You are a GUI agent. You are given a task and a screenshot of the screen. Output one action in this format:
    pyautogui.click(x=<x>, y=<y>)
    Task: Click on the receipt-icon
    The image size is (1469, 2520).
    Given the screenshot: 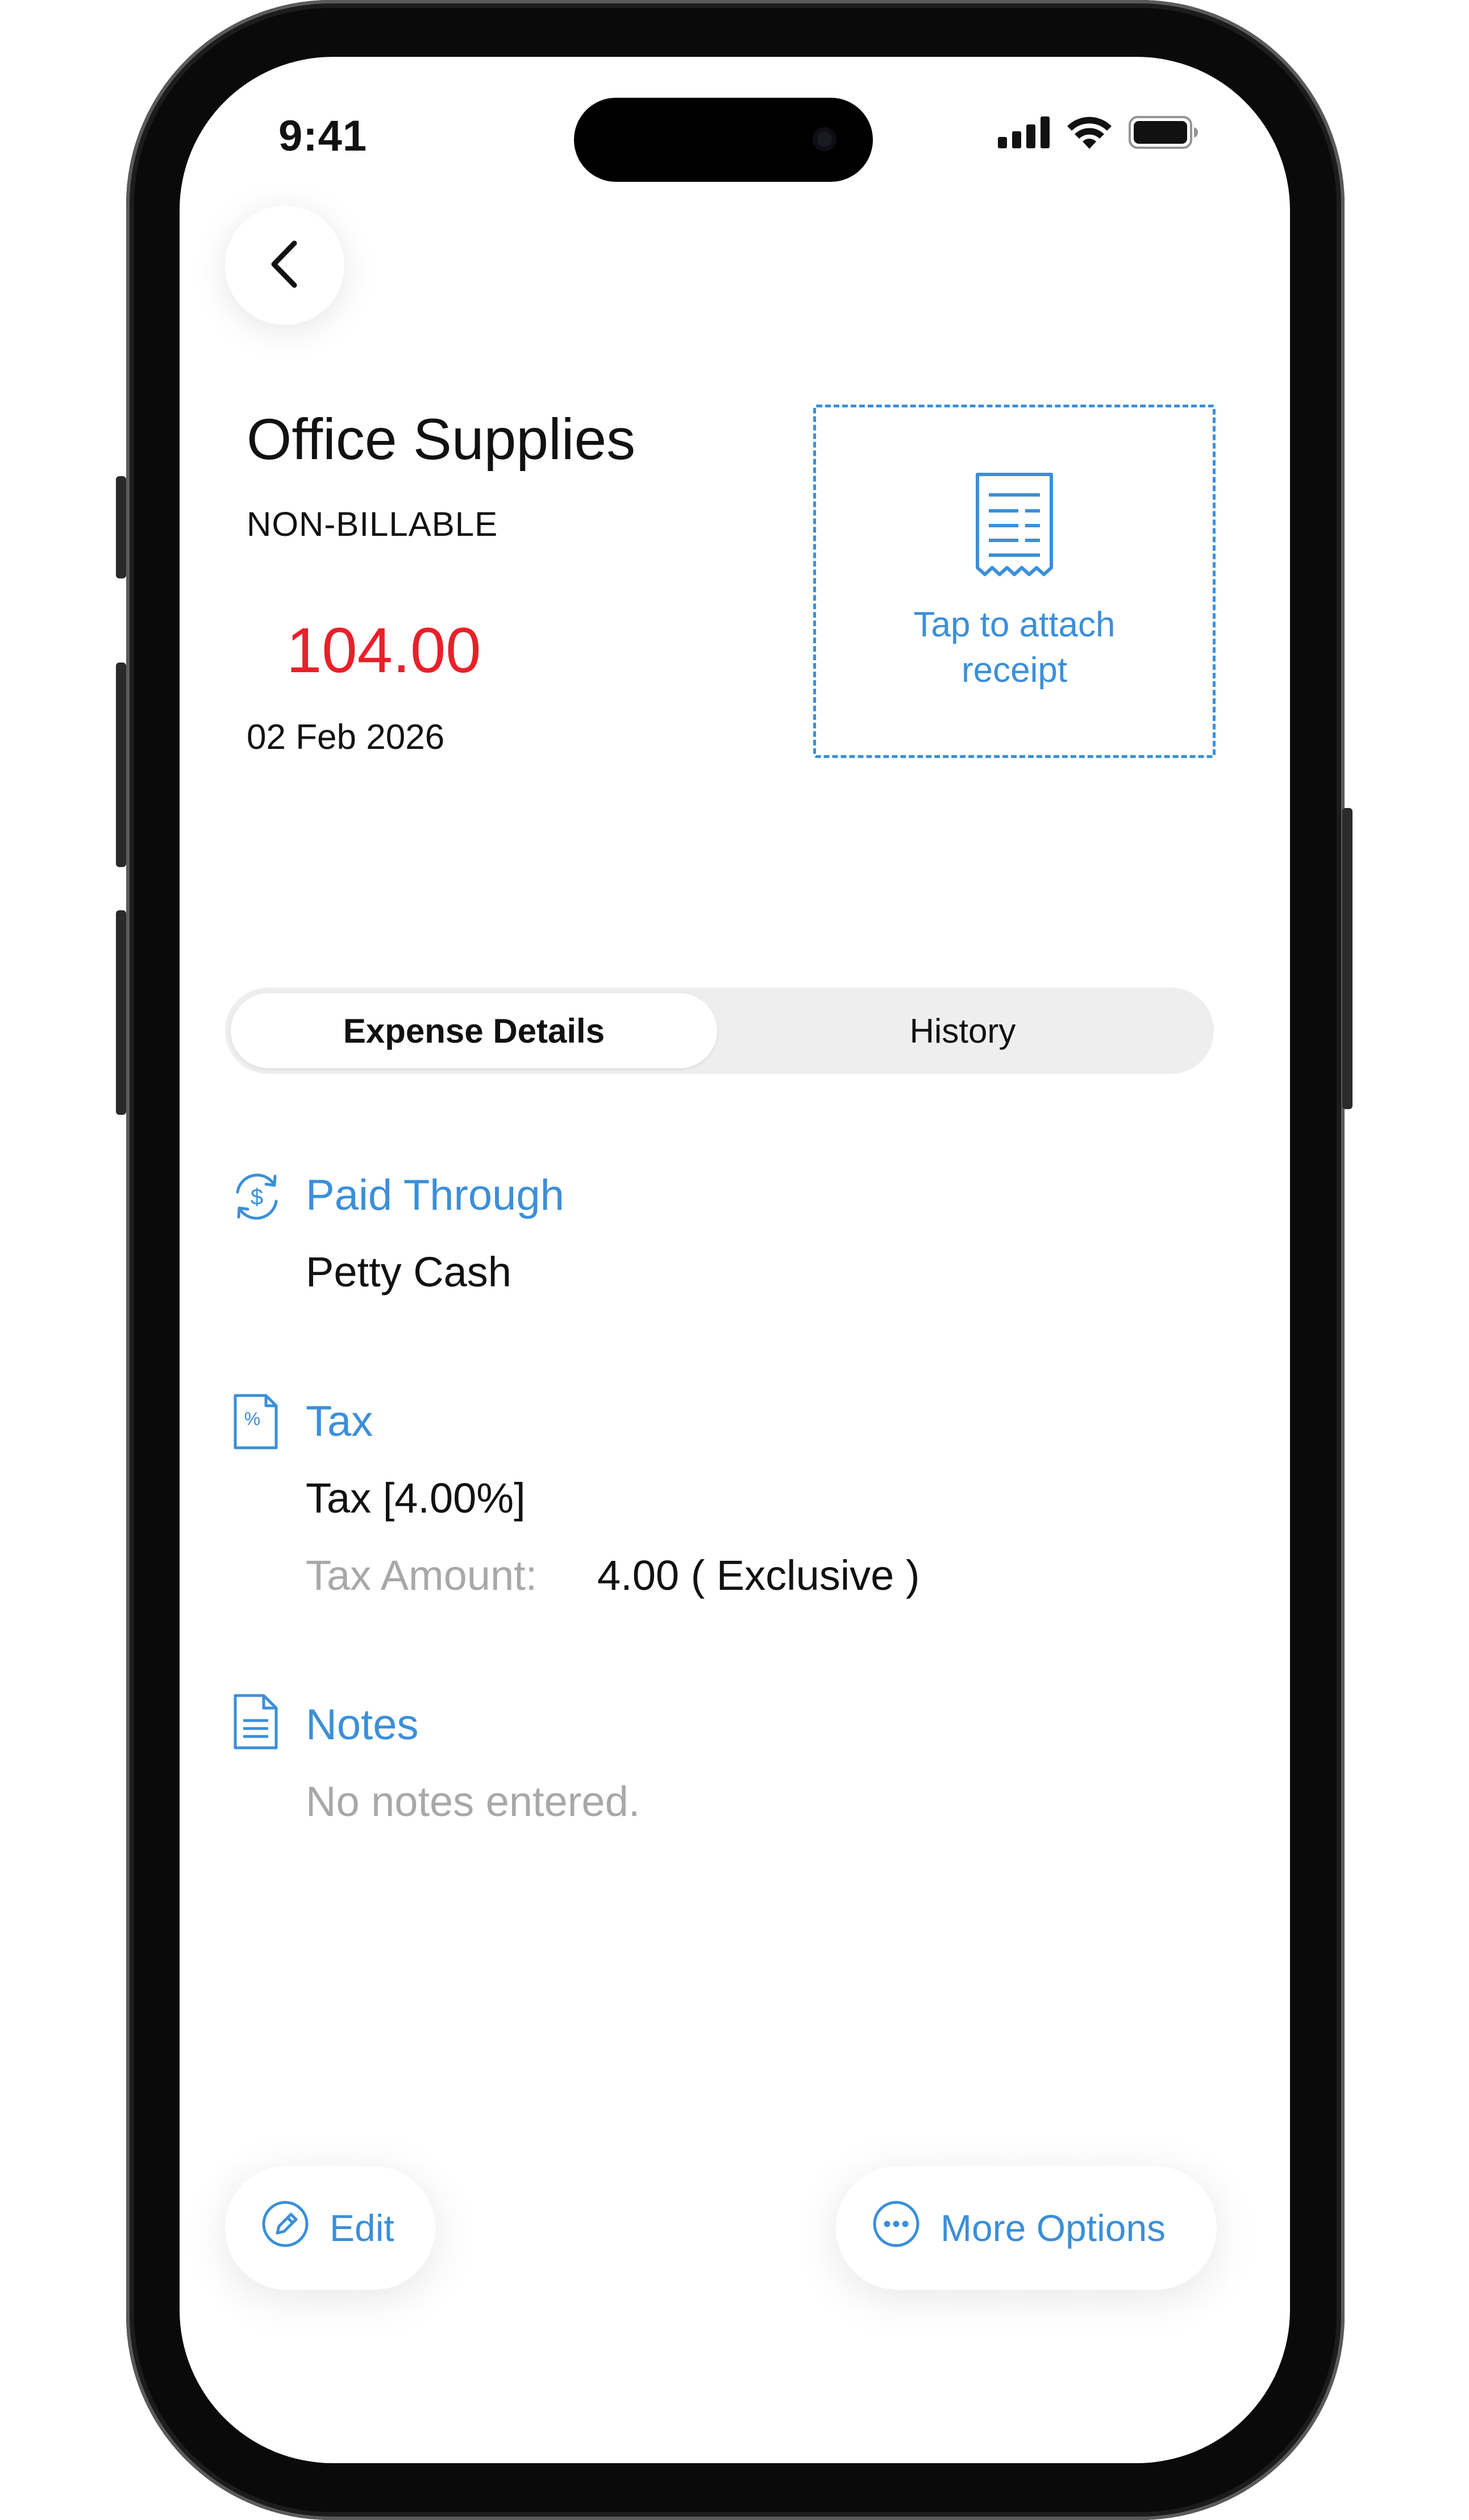 What is the action you would take?
    pyautogui.click(x=1014, y=526)
    